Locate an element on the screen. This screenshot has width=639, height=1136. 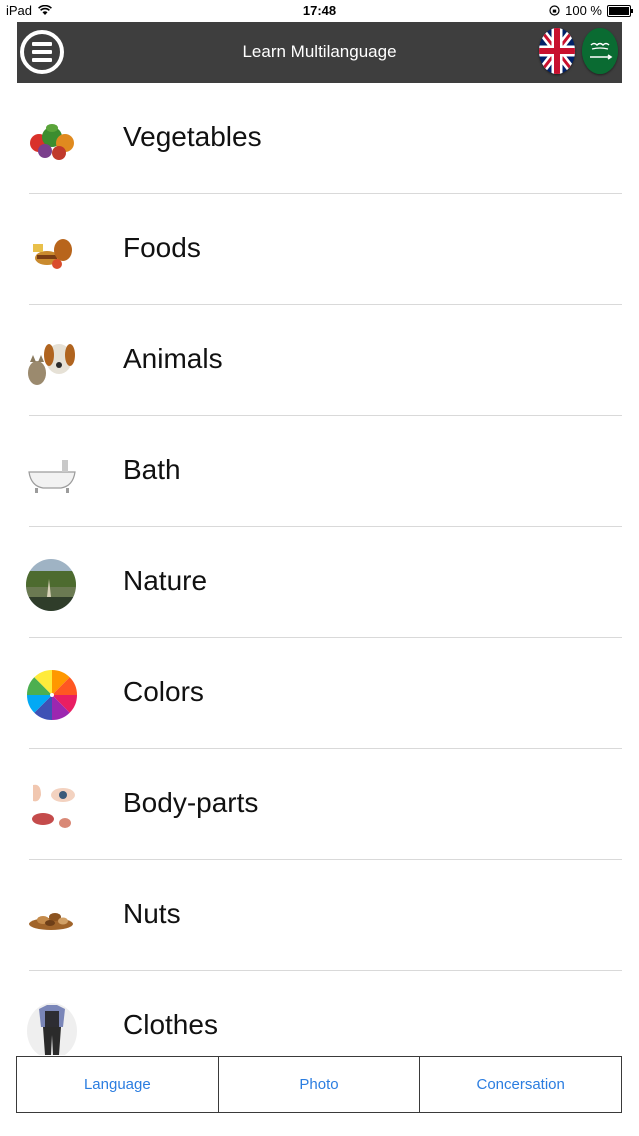
status-bar: iPad 17:48 100 % is located at coordinates (319, 11).